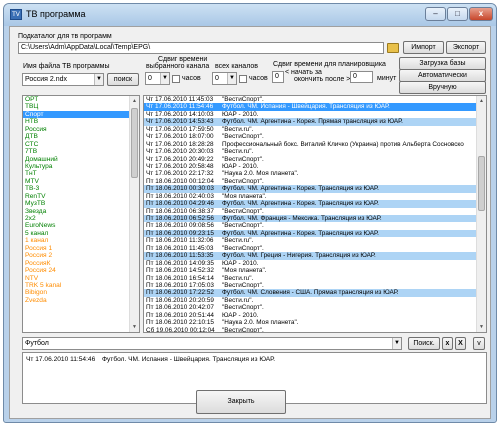  I want to click on channel-item: TRK 5 kanal, so click(81, 285).